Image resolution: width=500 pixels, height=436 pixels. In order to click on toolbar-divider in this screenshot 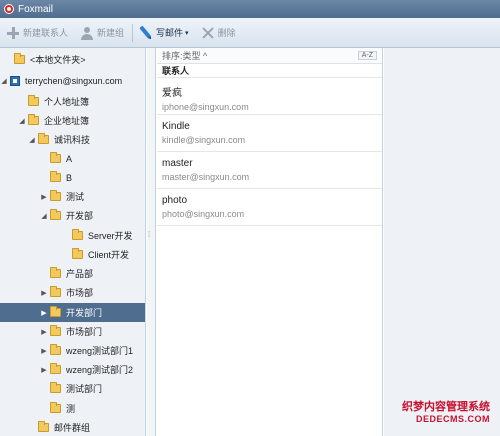, I will do `click(133, 32)`.